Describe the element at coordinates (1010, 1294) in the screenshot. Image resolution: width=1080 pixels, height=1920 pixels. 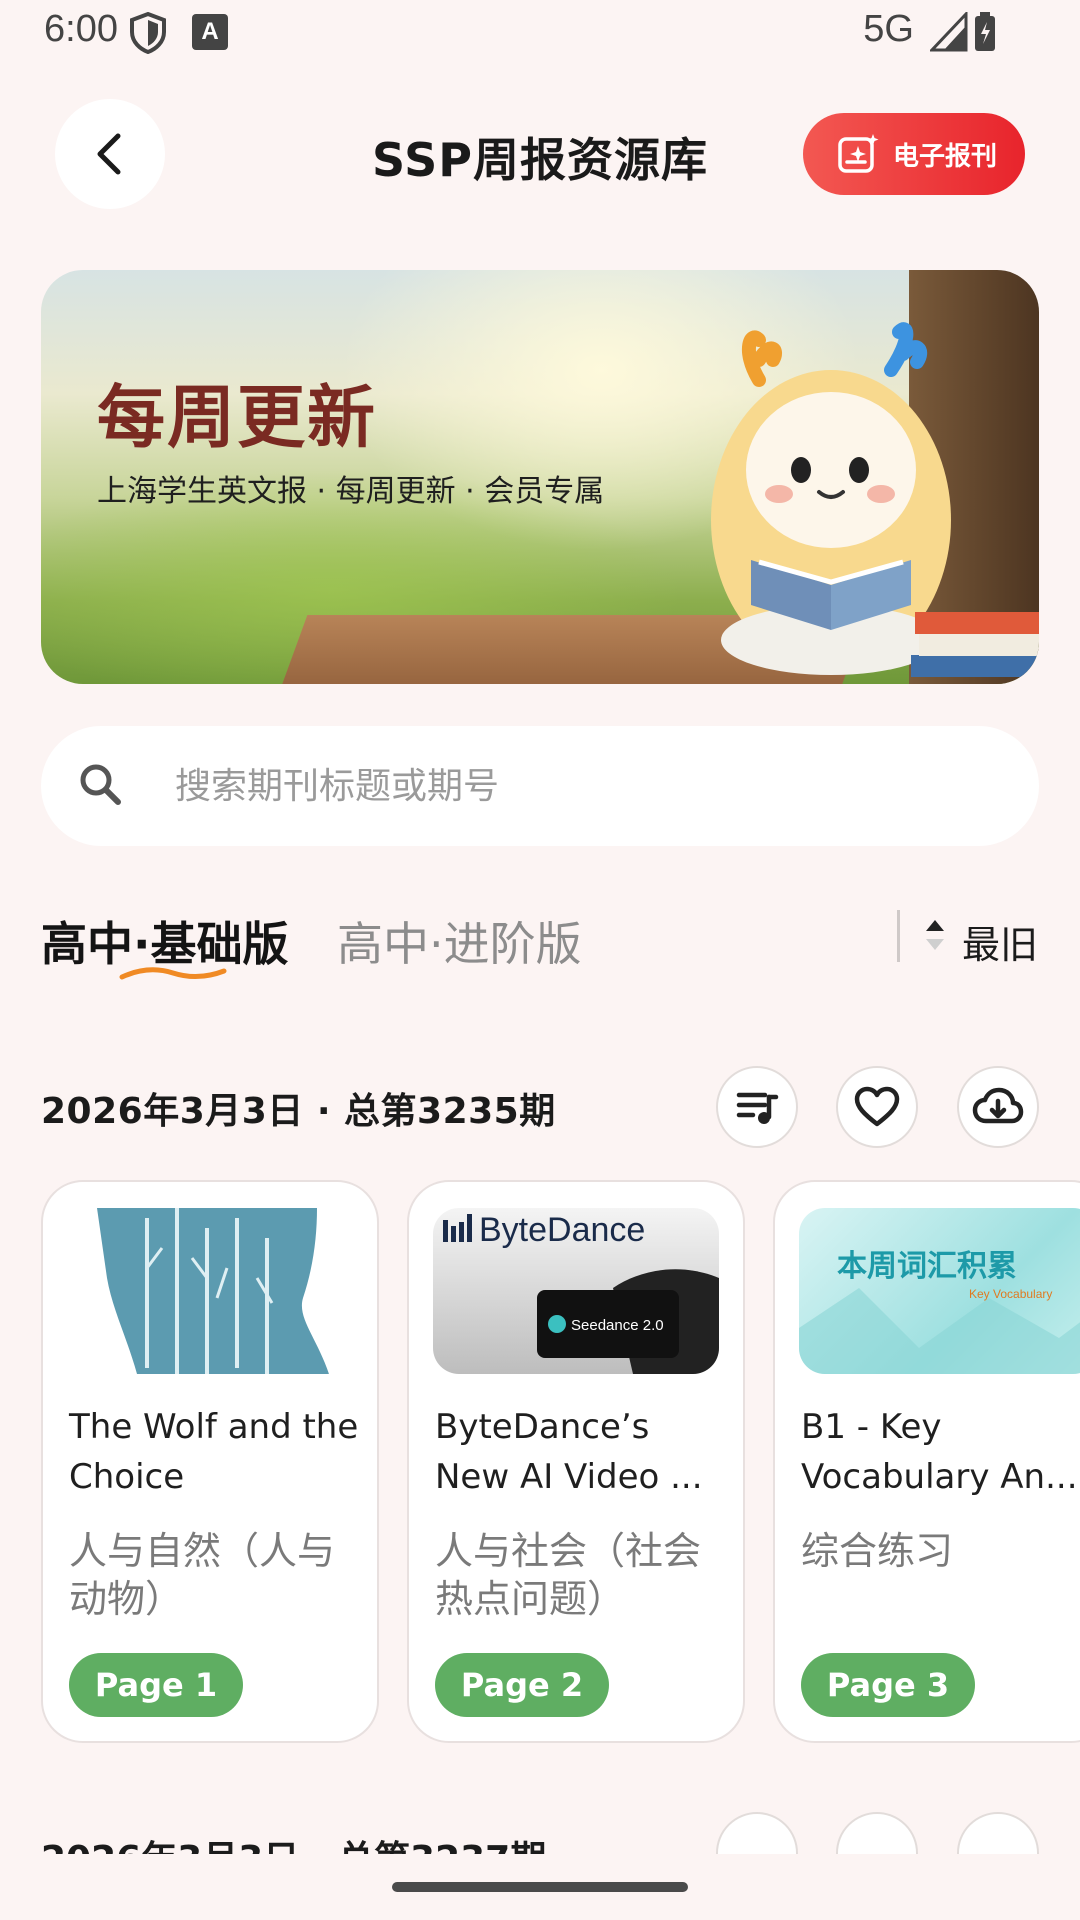
I see `thumbnail-vocab-sub: Key Vocabulary` at that location.